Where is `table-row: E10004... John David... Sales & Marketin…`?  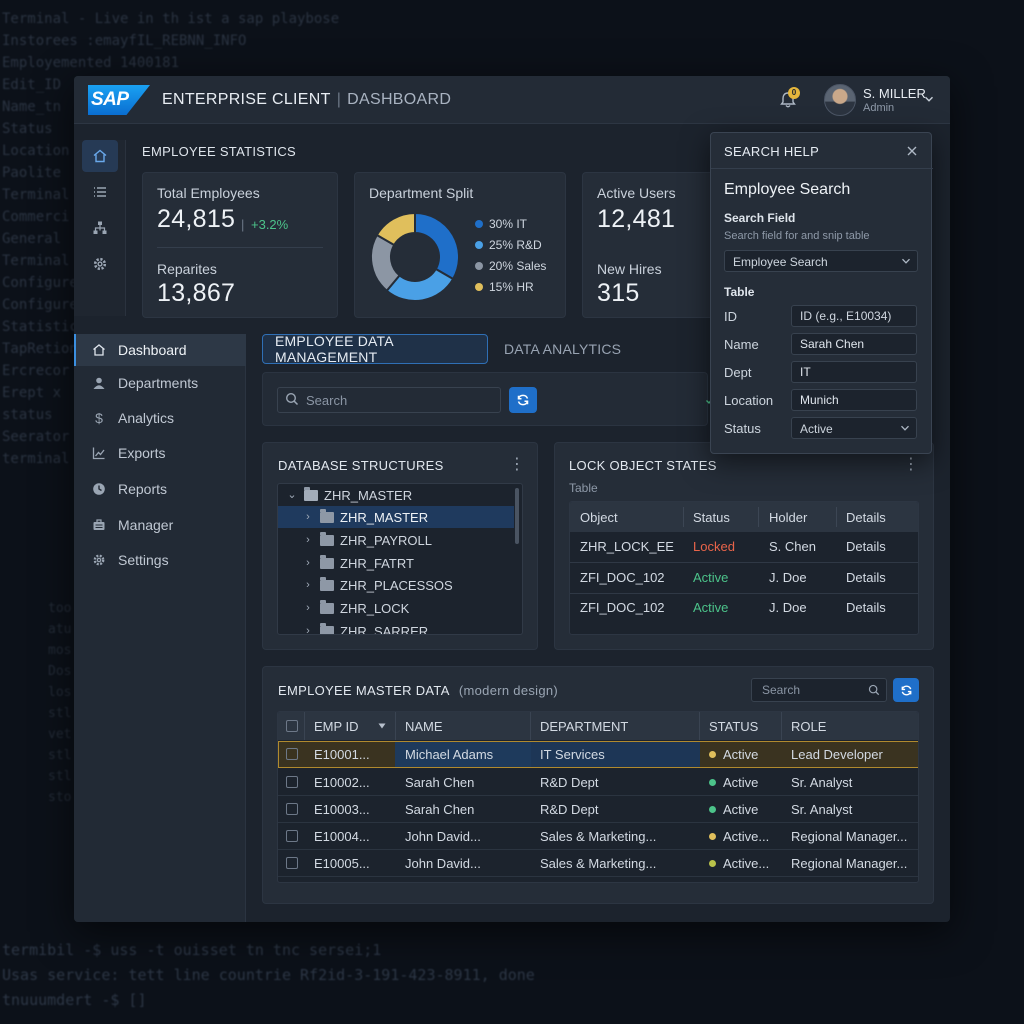
table-row: E10004... John David... Sales & Marketin… is located at coordinates (598, 836).